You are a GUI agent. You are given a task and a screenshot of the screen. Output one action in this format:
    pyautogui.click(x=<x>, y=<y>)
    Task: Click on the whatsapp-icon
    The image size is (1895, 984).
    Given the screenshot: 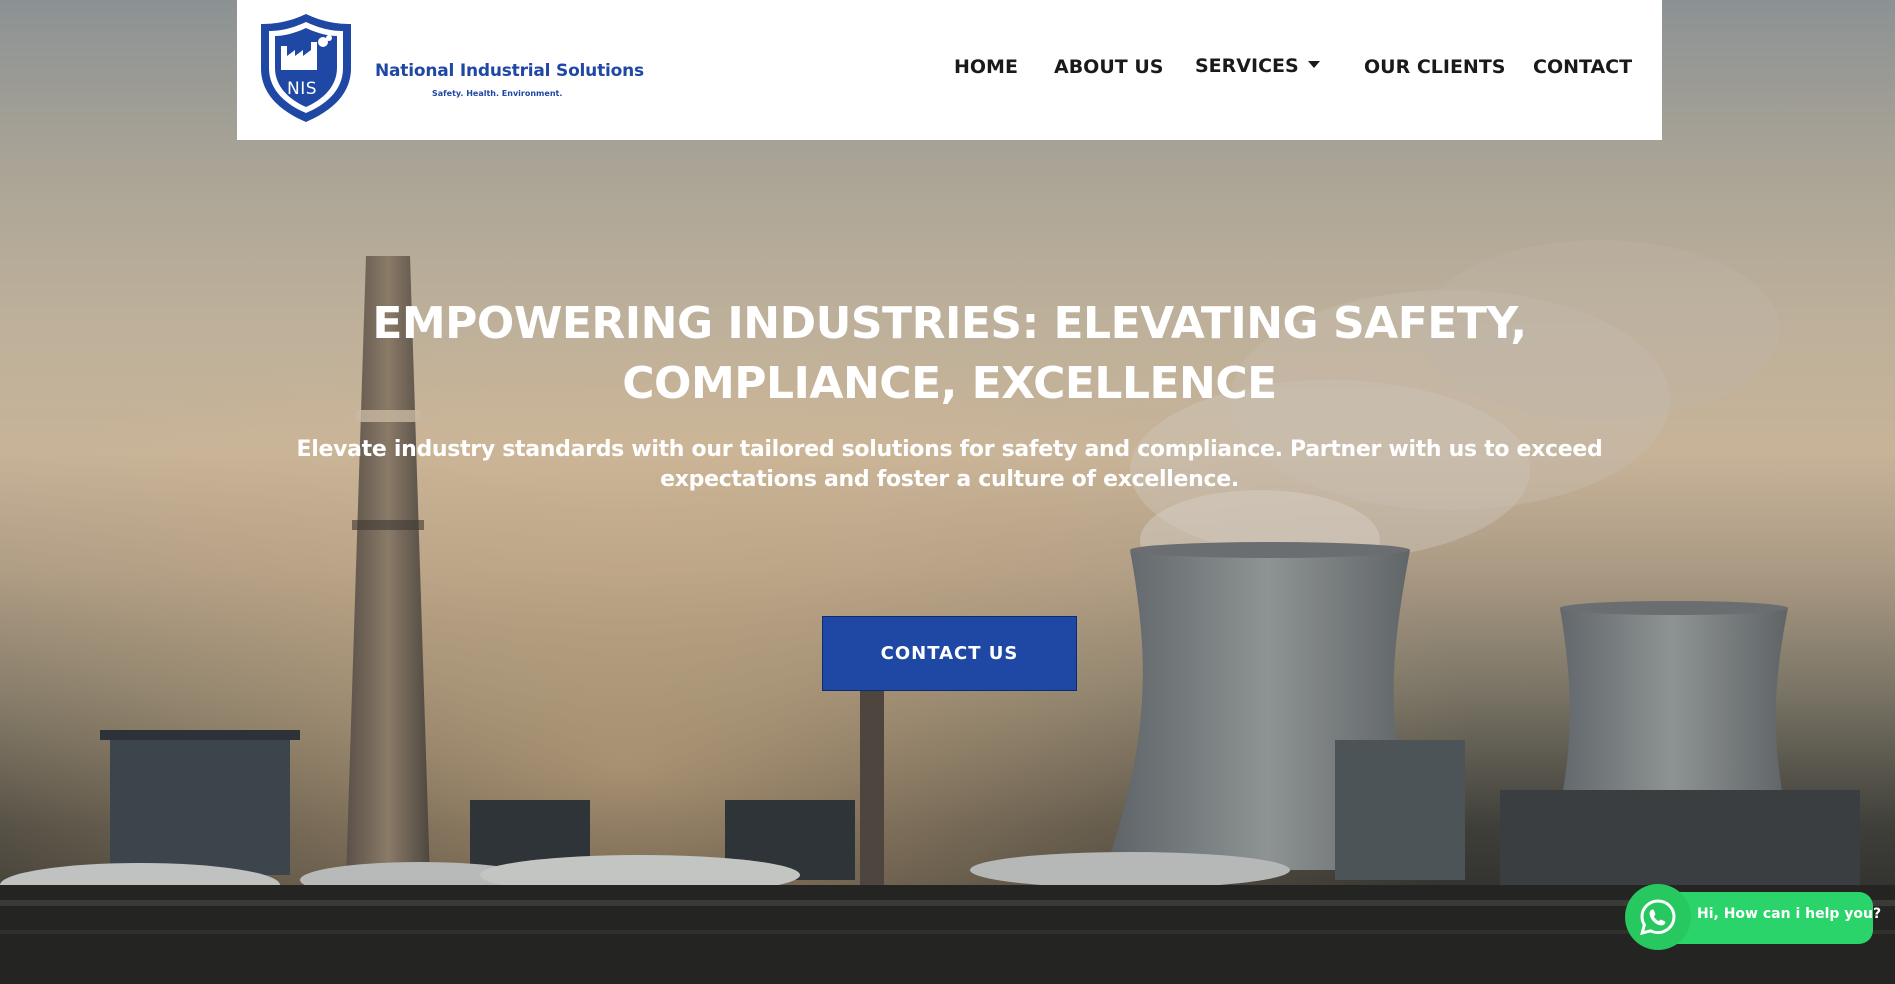 What is the action you would take?
    pyautogui.click(x=1658, y=917)
    